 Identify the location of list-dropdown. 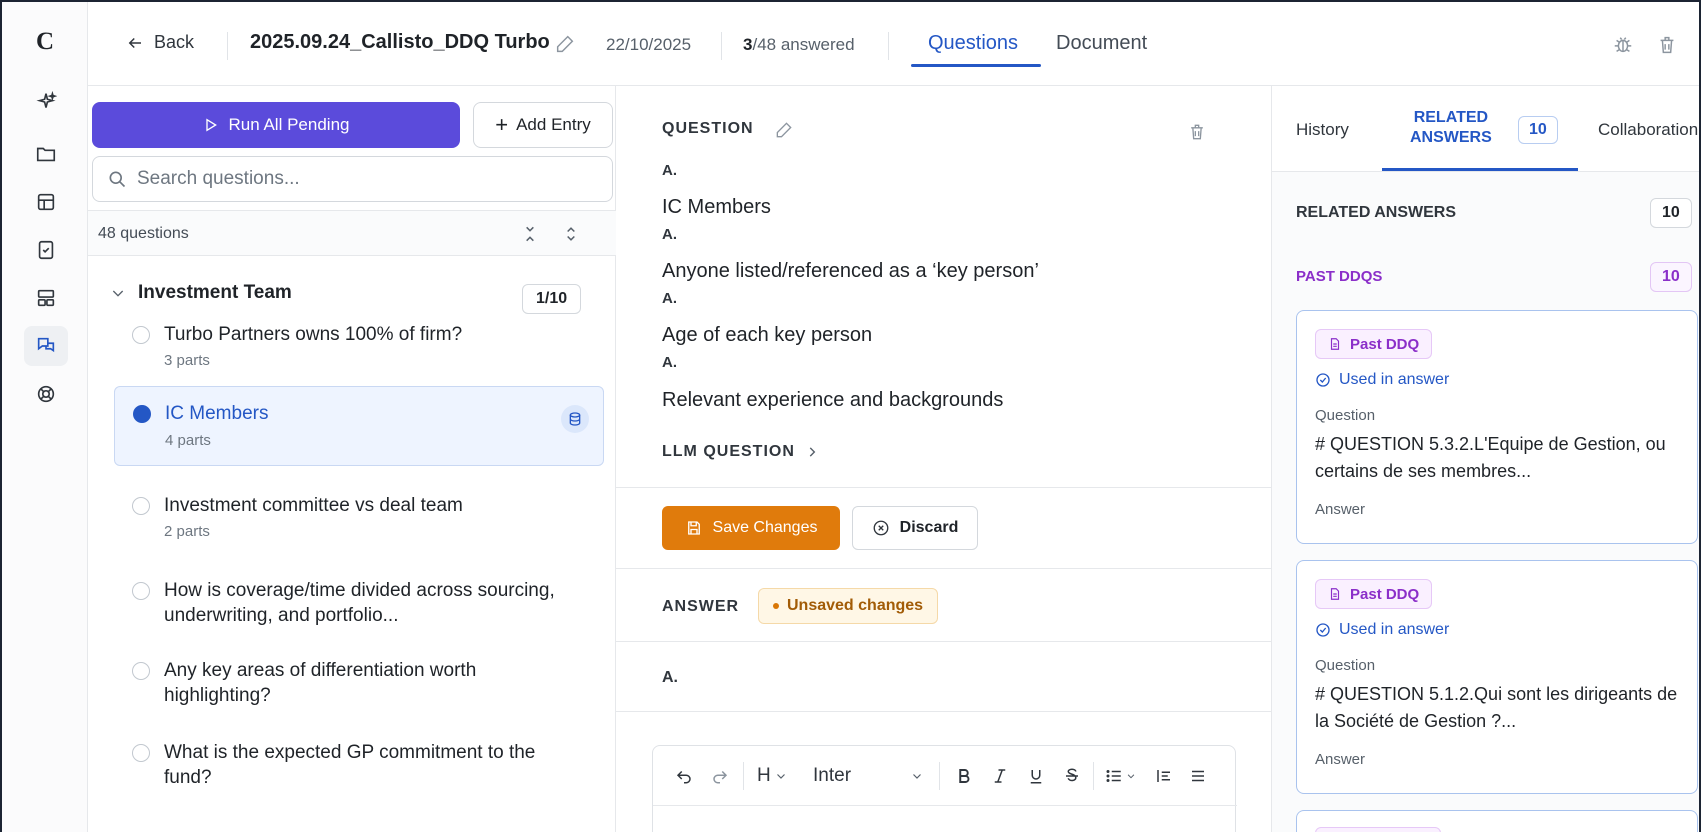
(1120, 776).